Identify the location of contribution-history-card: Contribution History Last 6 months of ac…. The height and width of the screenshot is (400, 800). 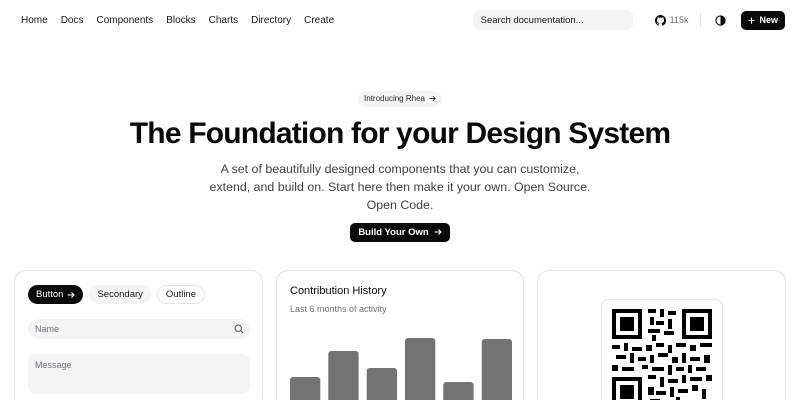
(400, 335).